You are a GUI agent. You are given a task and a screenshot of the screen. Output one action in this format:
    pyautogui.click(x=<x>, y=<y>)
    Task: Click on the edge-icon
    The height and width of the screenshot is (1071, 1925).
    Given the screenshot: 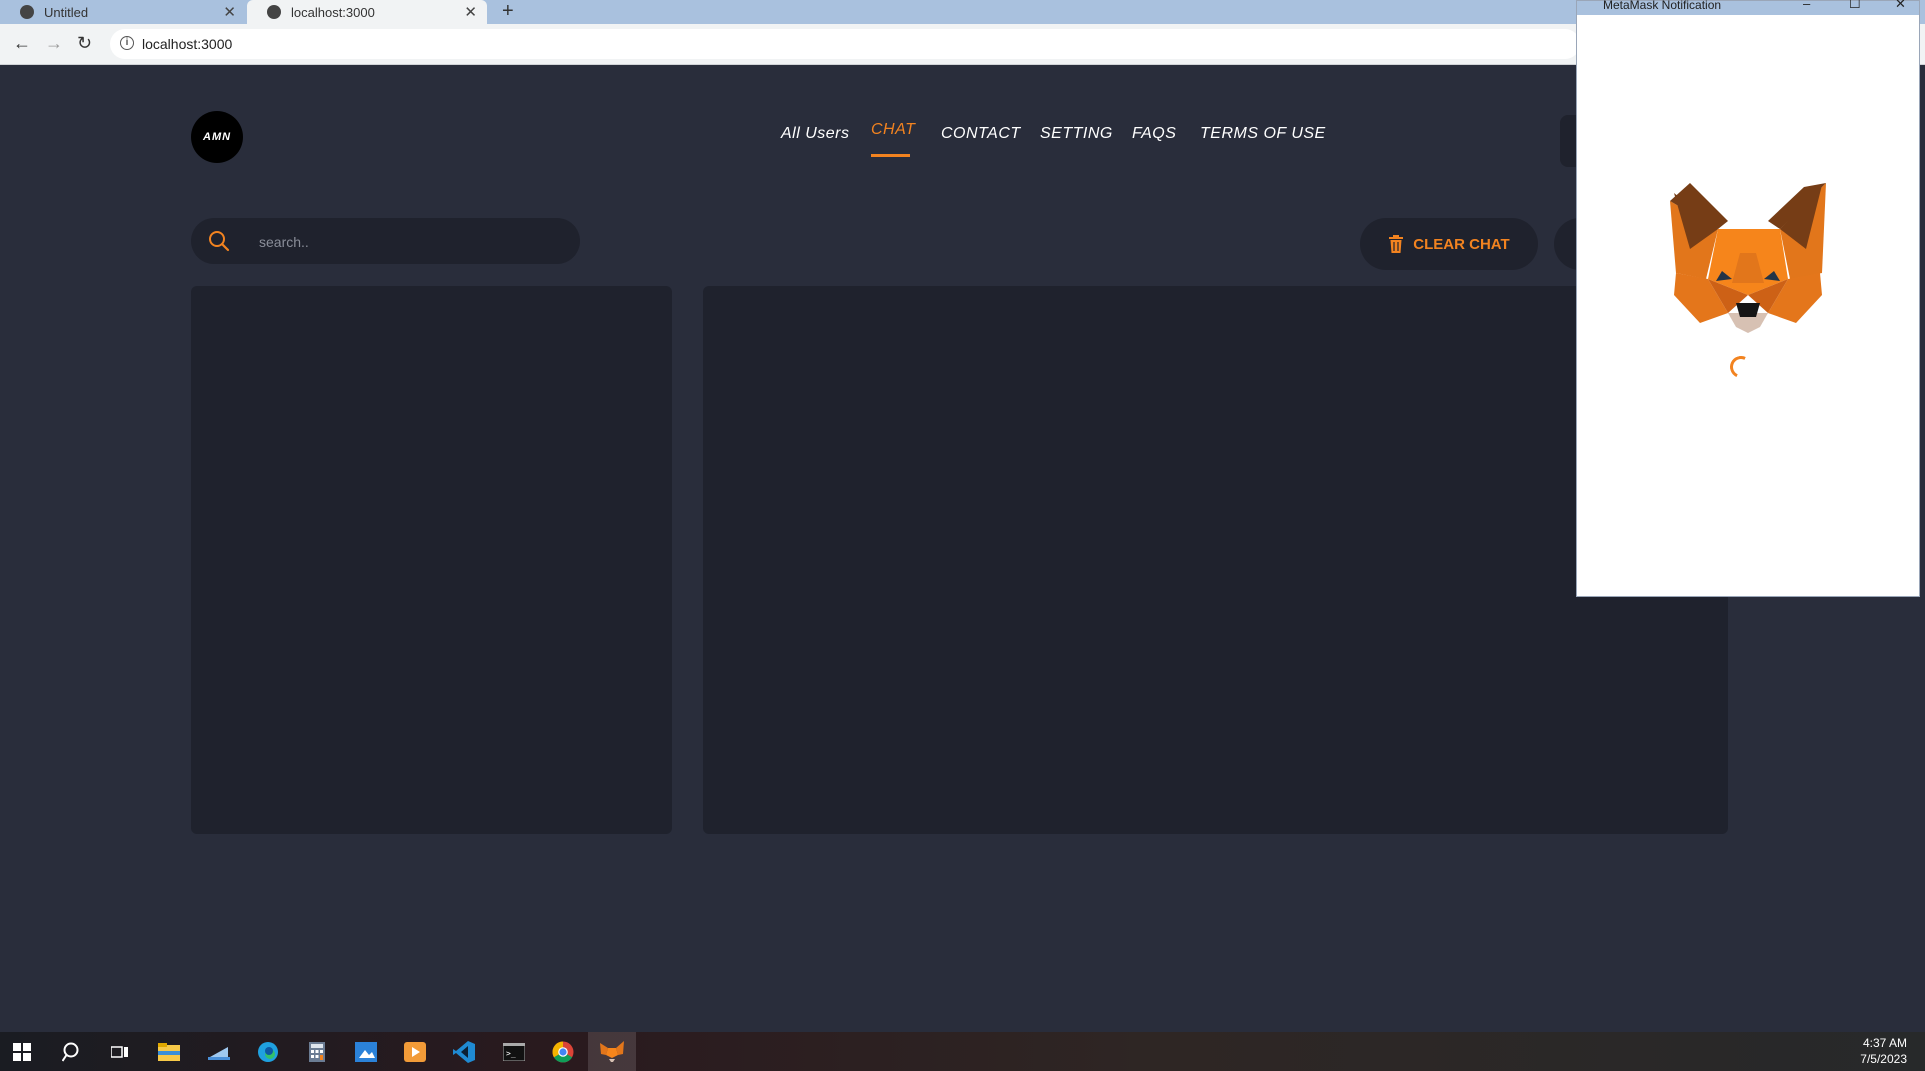 What is the action you would take?
    pyautogui.click(x=268, y=1052)
    